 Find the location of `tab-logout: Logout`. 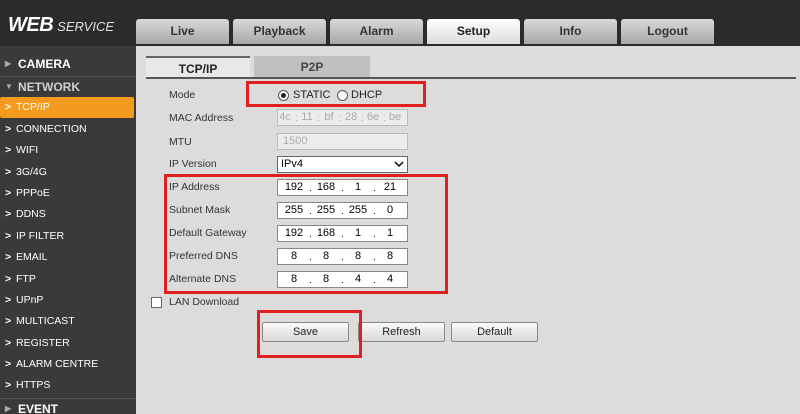

tab-logout: Logout is located at coordinates (667, 31).